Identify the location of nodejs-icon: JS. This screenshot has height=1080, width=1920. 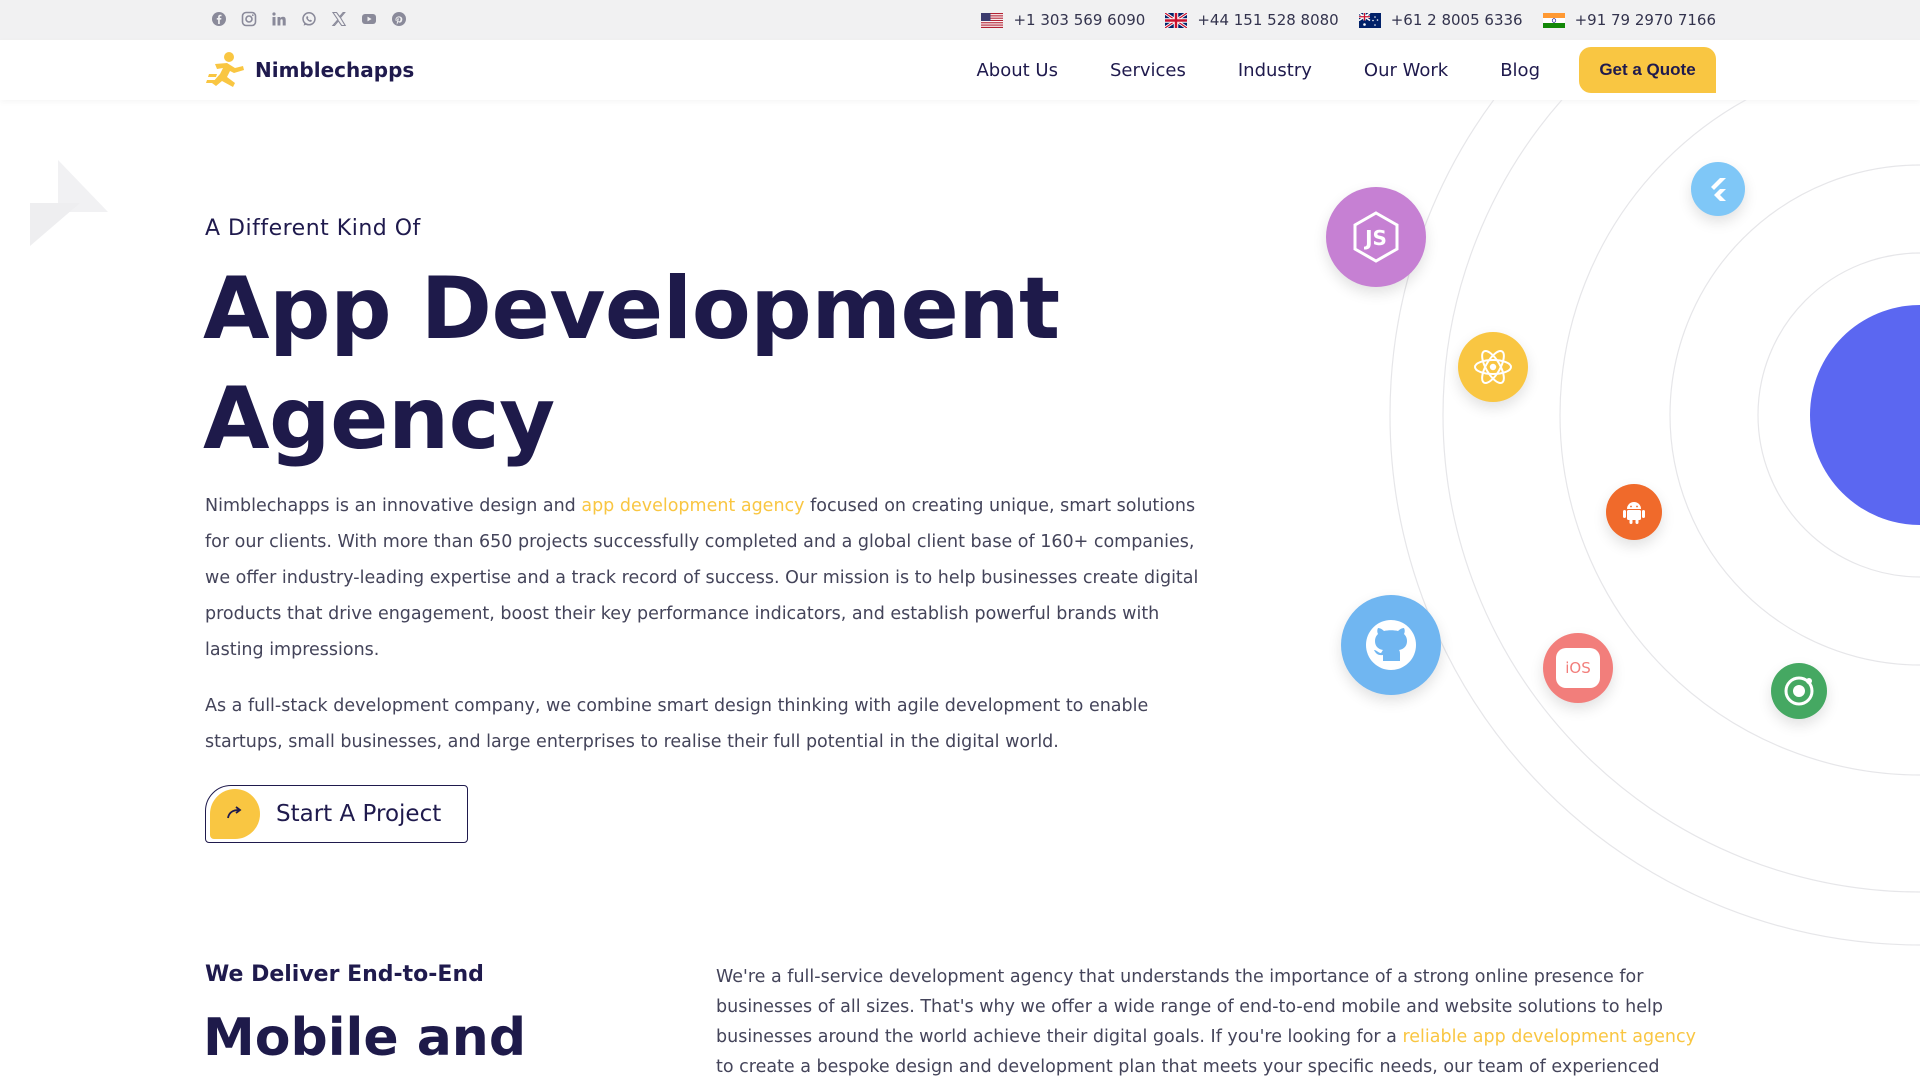
(1376, 237).